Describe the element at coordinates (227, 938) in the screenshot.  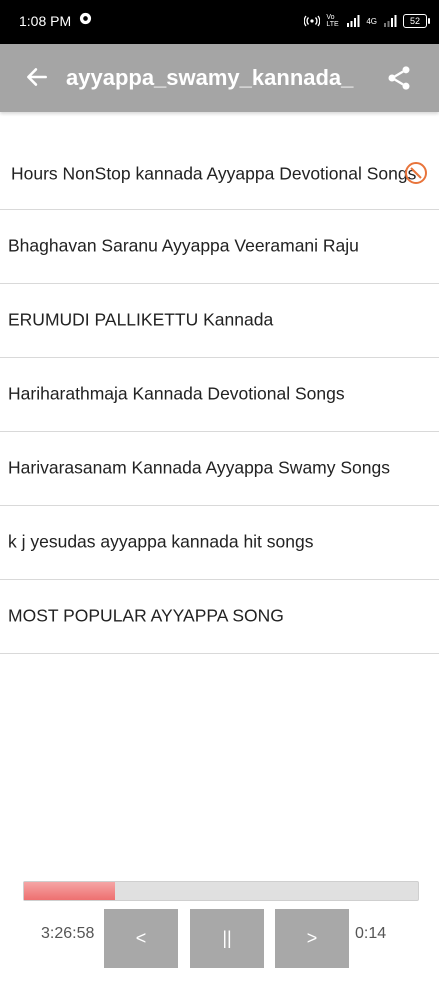
I see `pause-button: ||` at that location.